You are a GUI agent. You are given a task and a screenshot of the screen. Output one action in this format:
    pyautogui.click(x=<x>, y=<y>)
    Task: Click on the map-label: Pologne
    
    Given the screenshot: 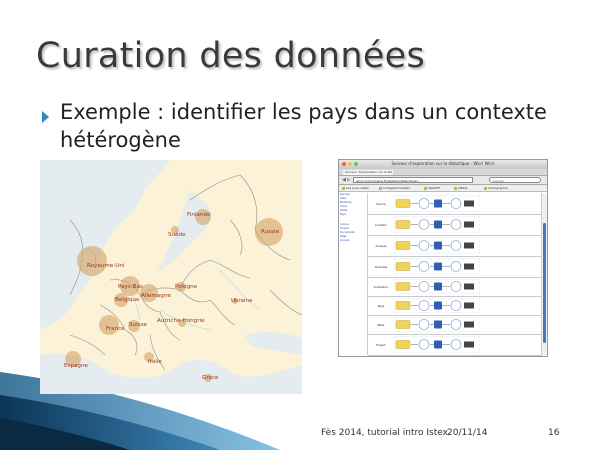 What is the action you would take?
    pyautogui.click(x=186, y=287)
    